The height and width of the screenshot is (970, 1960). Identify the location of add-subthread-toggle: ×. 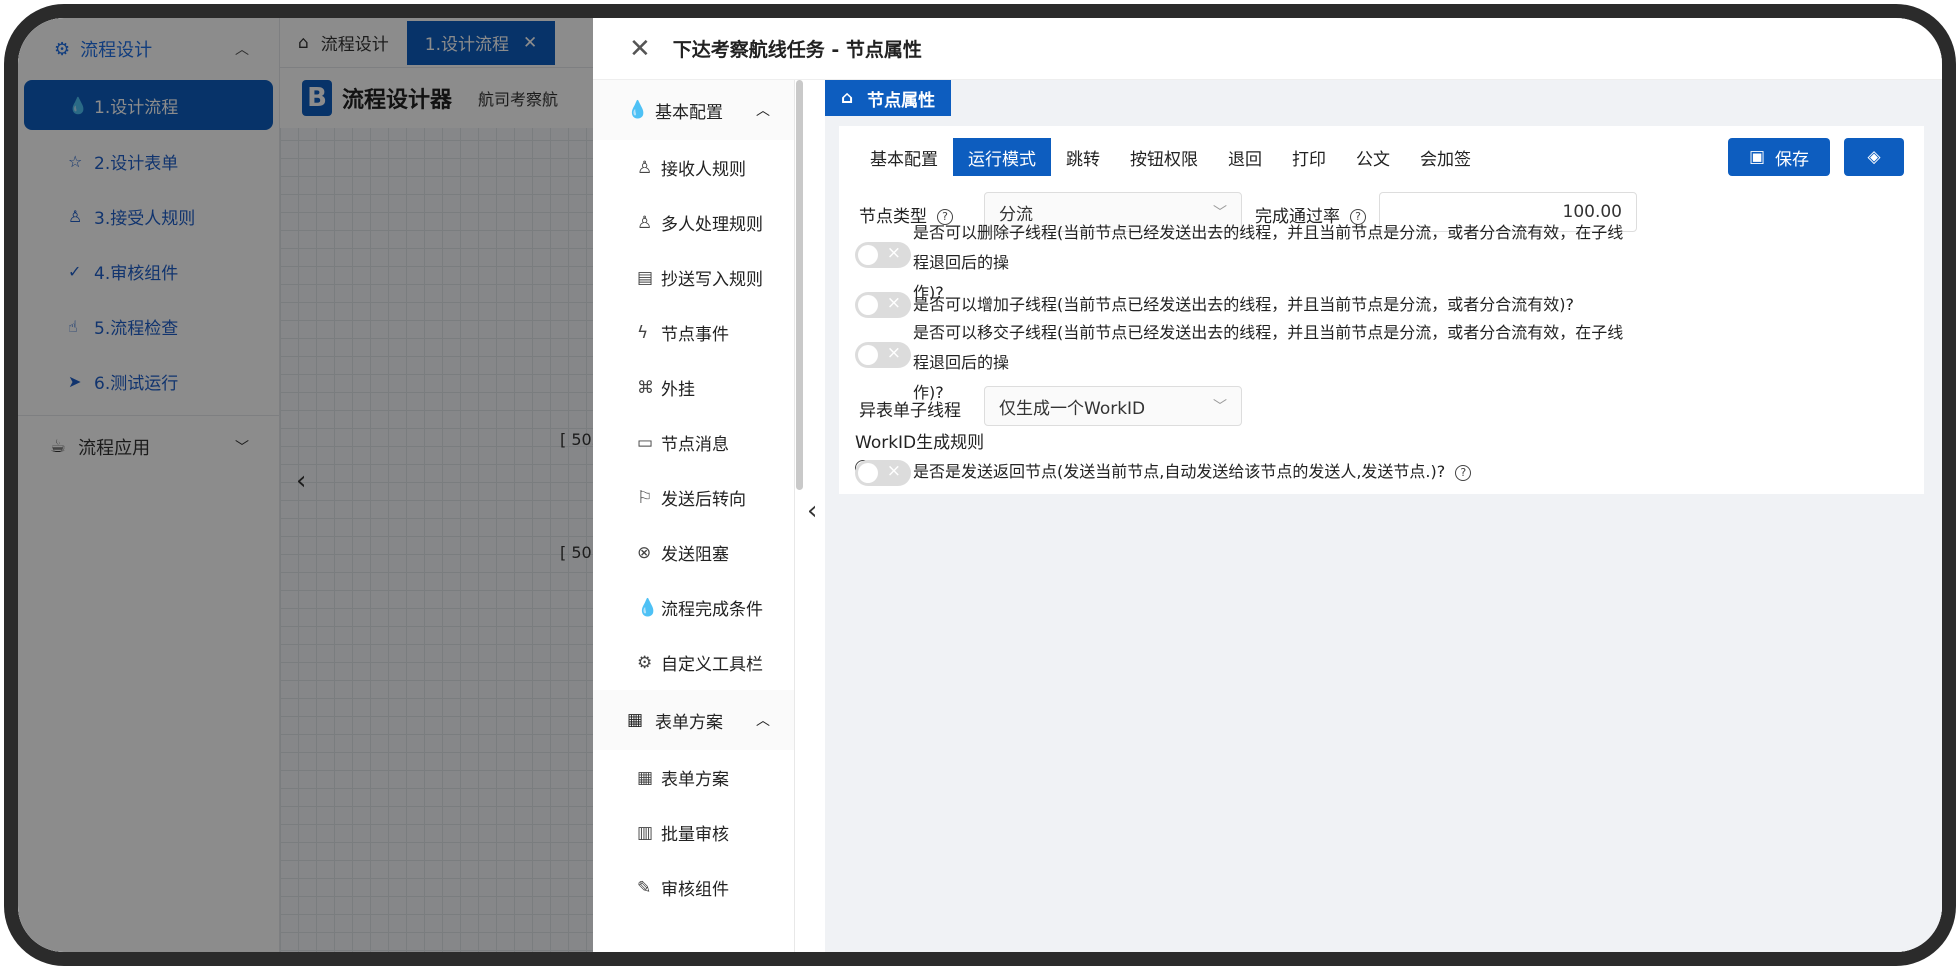
(883, 305).